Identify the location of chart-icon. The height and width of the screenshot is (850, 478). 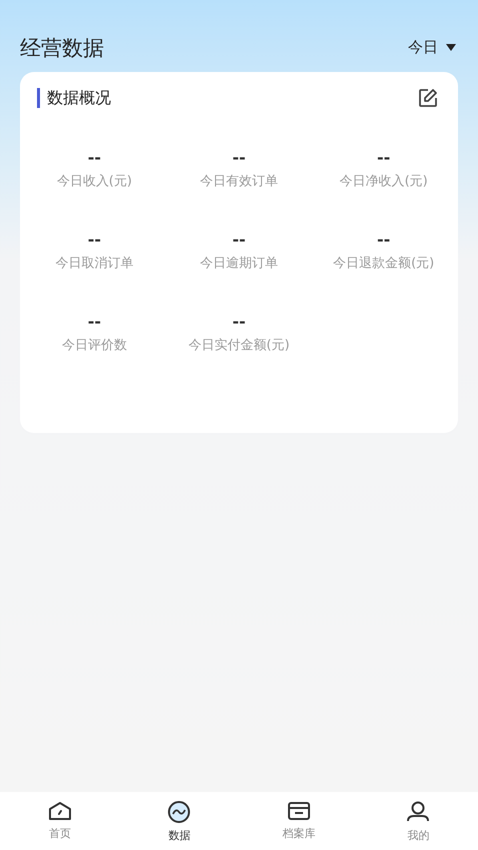
(179, 812).